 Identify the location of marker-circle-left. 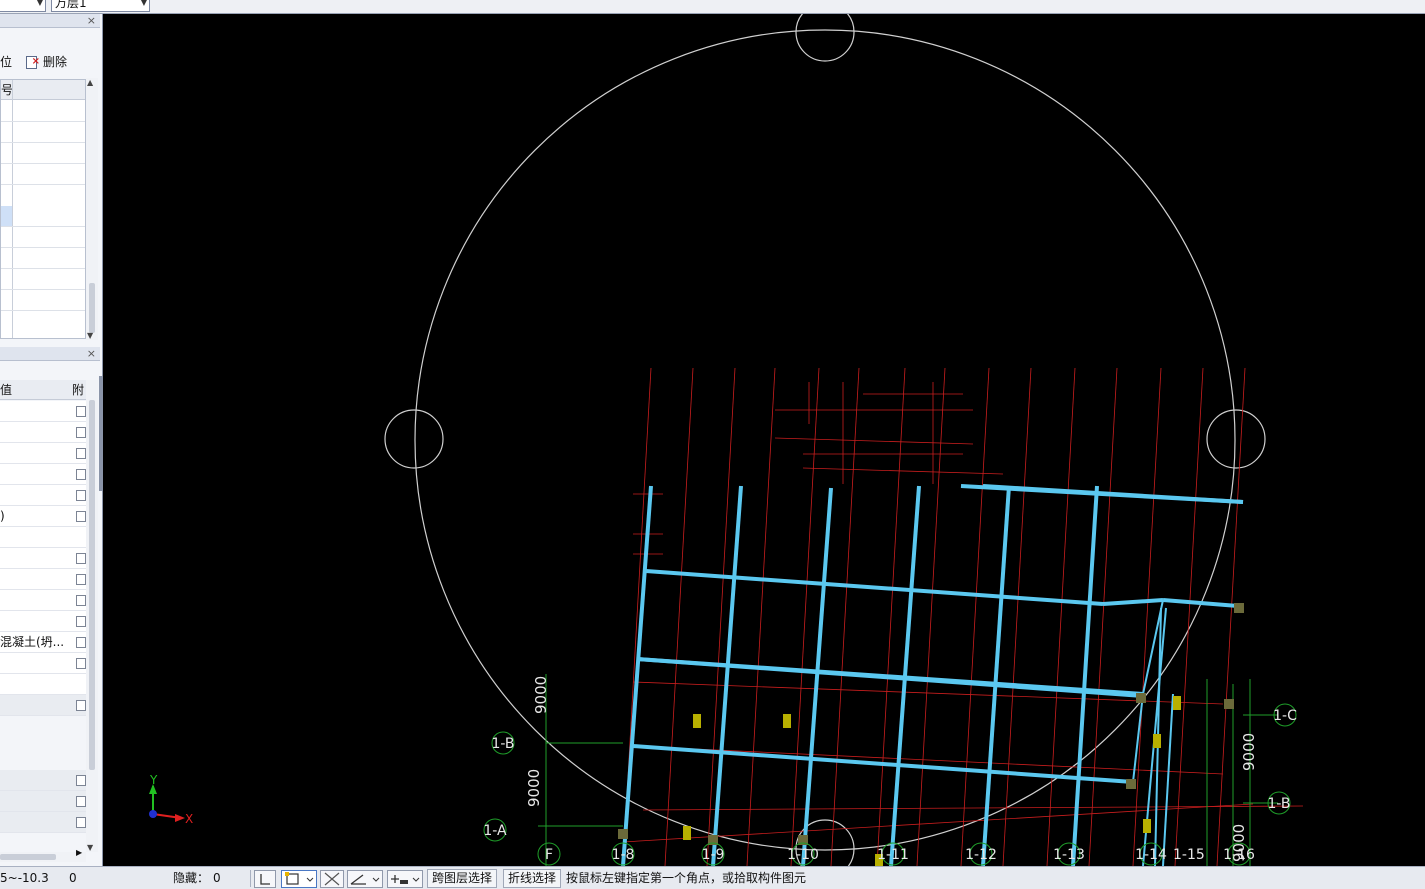
(414, 439).